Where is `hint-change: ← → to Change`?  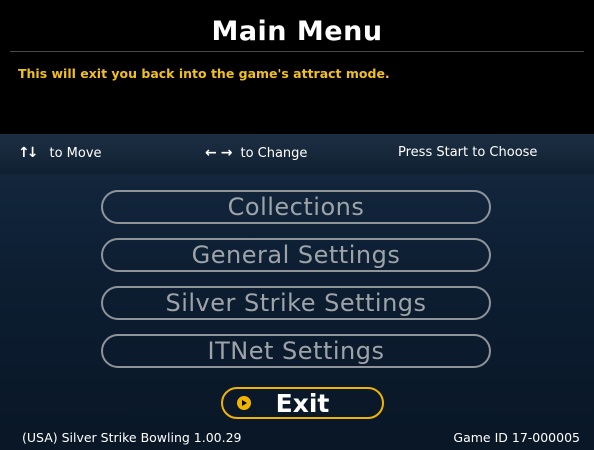
hint-change: ← → to Change is located at coordinates (256, 153).